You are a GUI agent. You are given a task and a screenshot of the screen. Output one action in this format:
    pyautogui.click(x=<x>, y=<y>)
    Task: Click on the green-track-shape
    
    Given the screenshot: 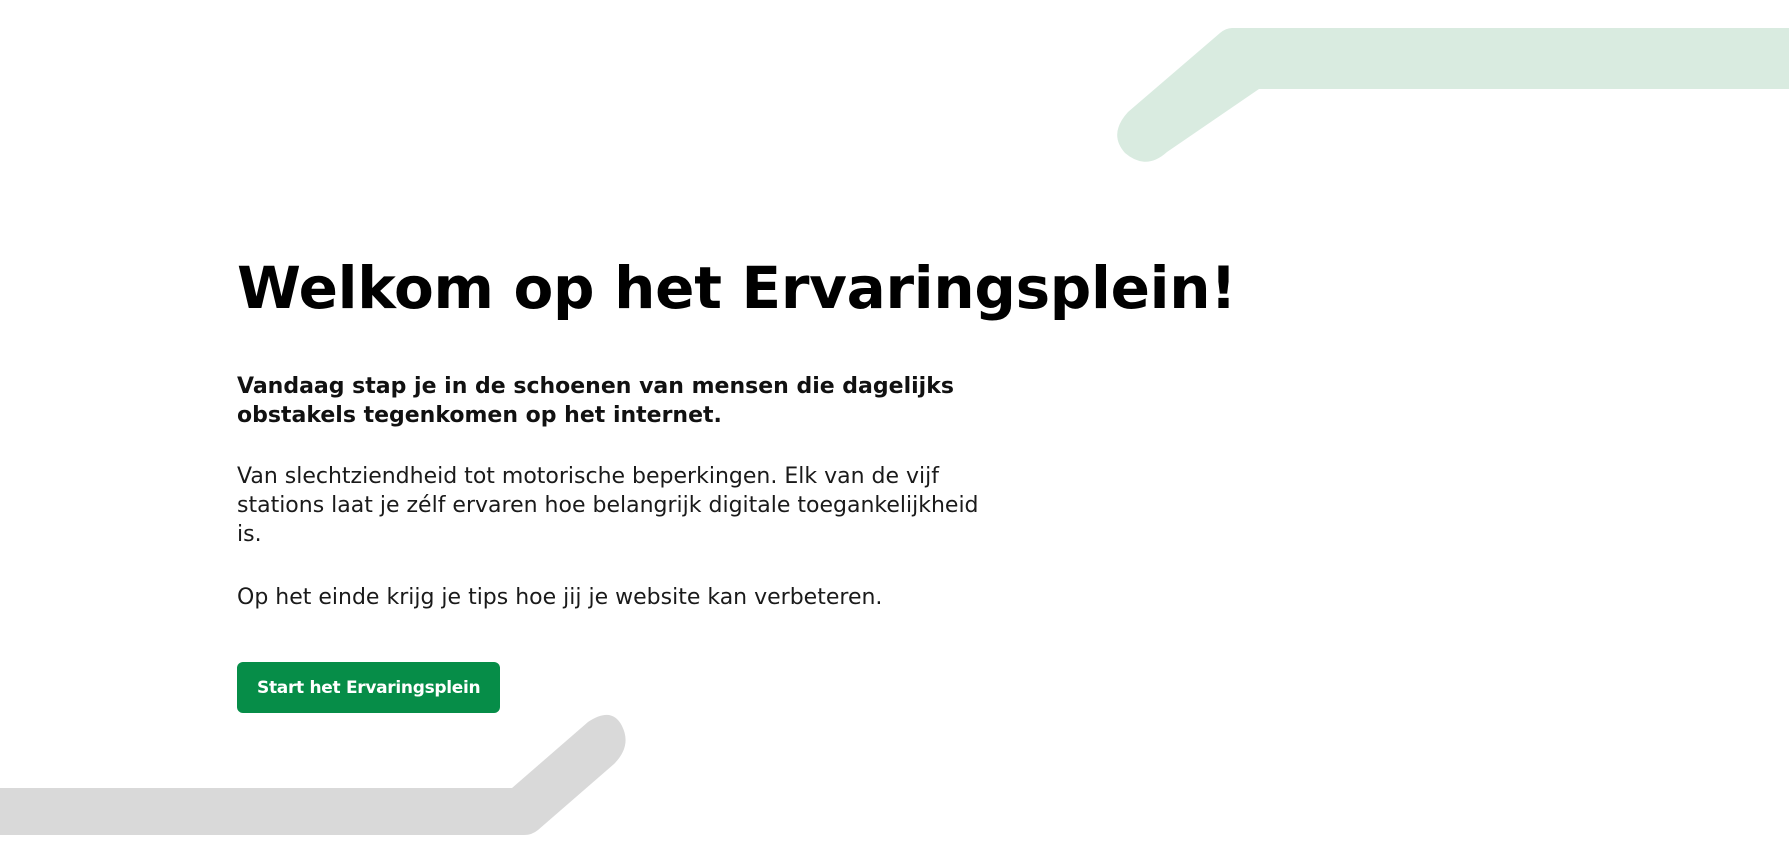 What is the action you would take?
    pyautogui.click(x=1453, y=95)
    